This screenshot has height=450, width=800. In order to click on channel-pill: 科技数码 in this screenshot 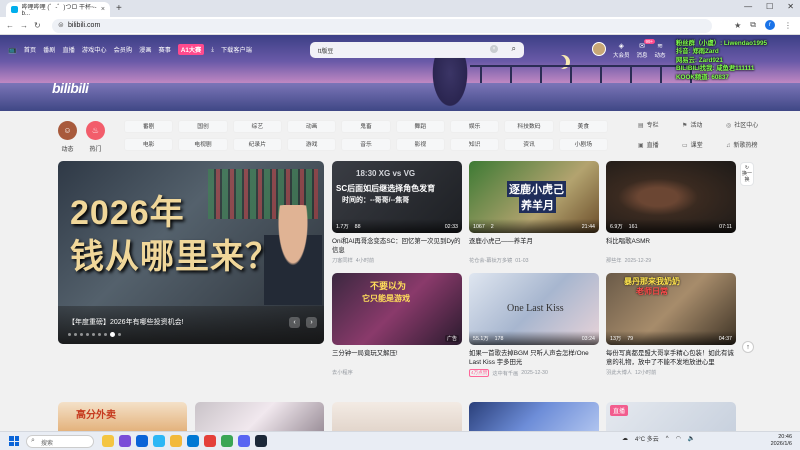, I will do `click(529, 126)`.